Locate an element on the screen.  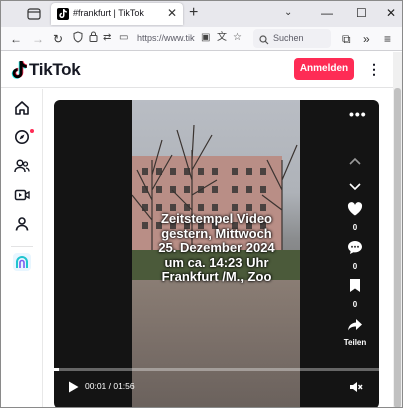
extensions-icon: ⧉ is located at coordinates (346, 39).